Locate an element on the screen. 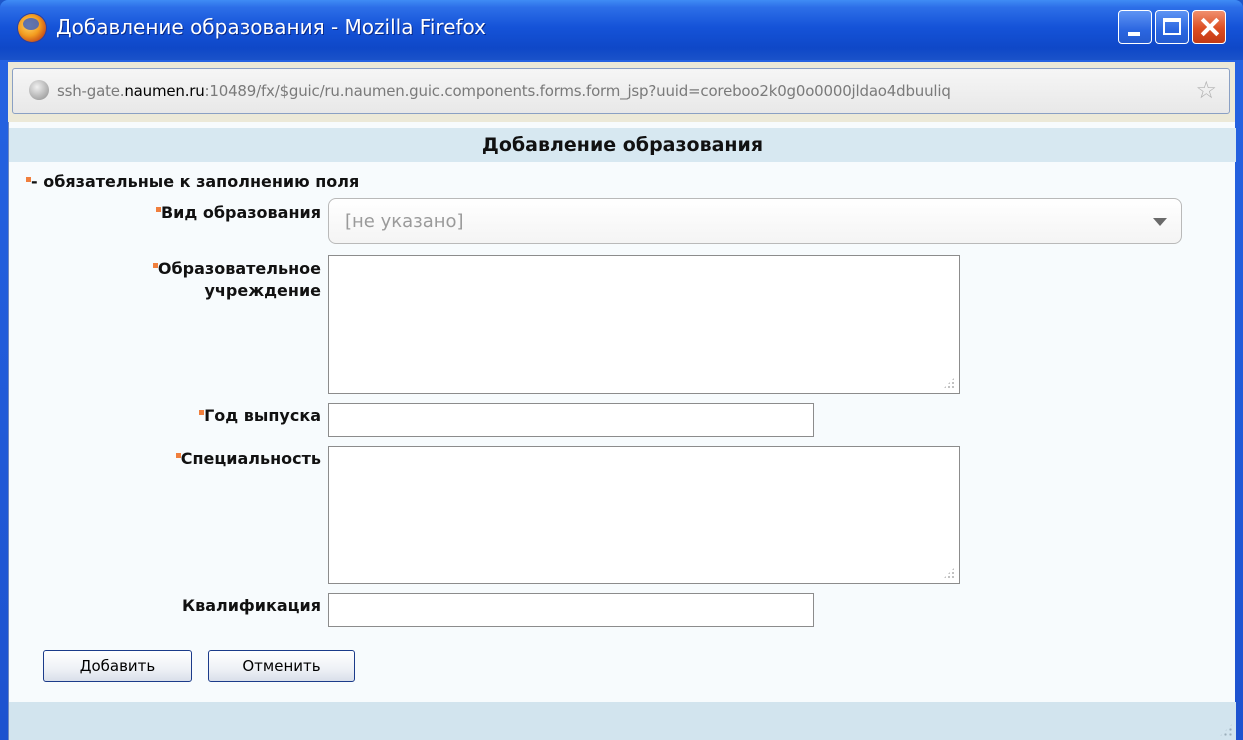 The height and width of the screenshot is (740, 1243). title-bar: Добавление образования - Mozilla Firefox is located at coordinates (621, 30).